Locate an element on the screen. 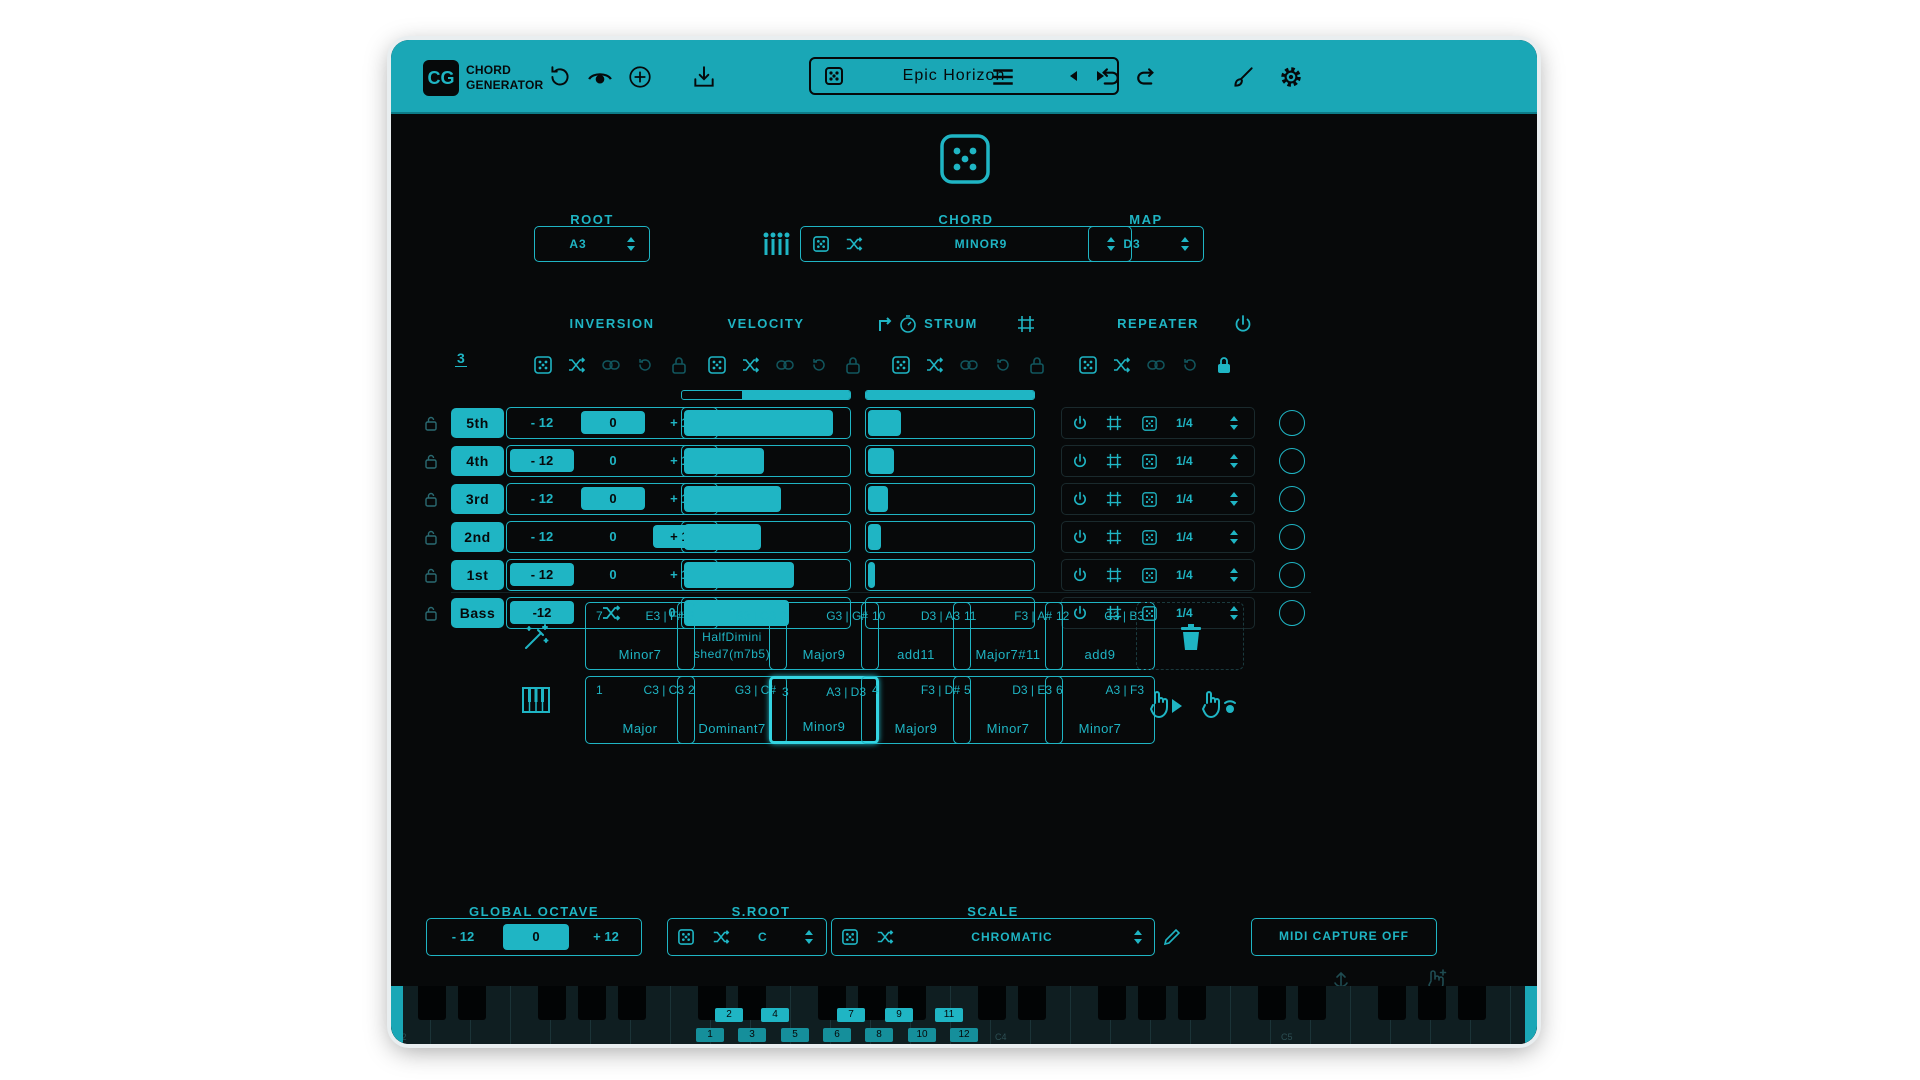 This screenshot has width=1920, height=1080. strum-master-bar is located at coordinates (950, 395).